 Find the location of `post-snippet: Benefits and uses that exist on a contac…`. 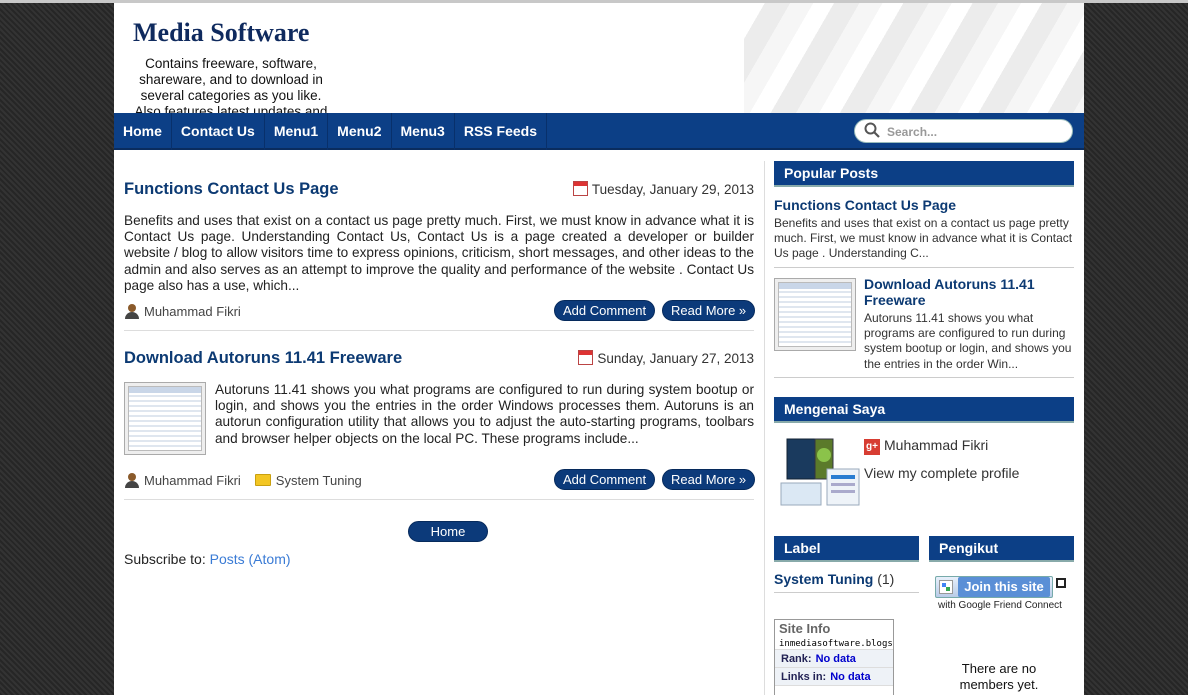

post-snippet: Benefits and uses that exist on a contac… is located at coordinates (439, 253).